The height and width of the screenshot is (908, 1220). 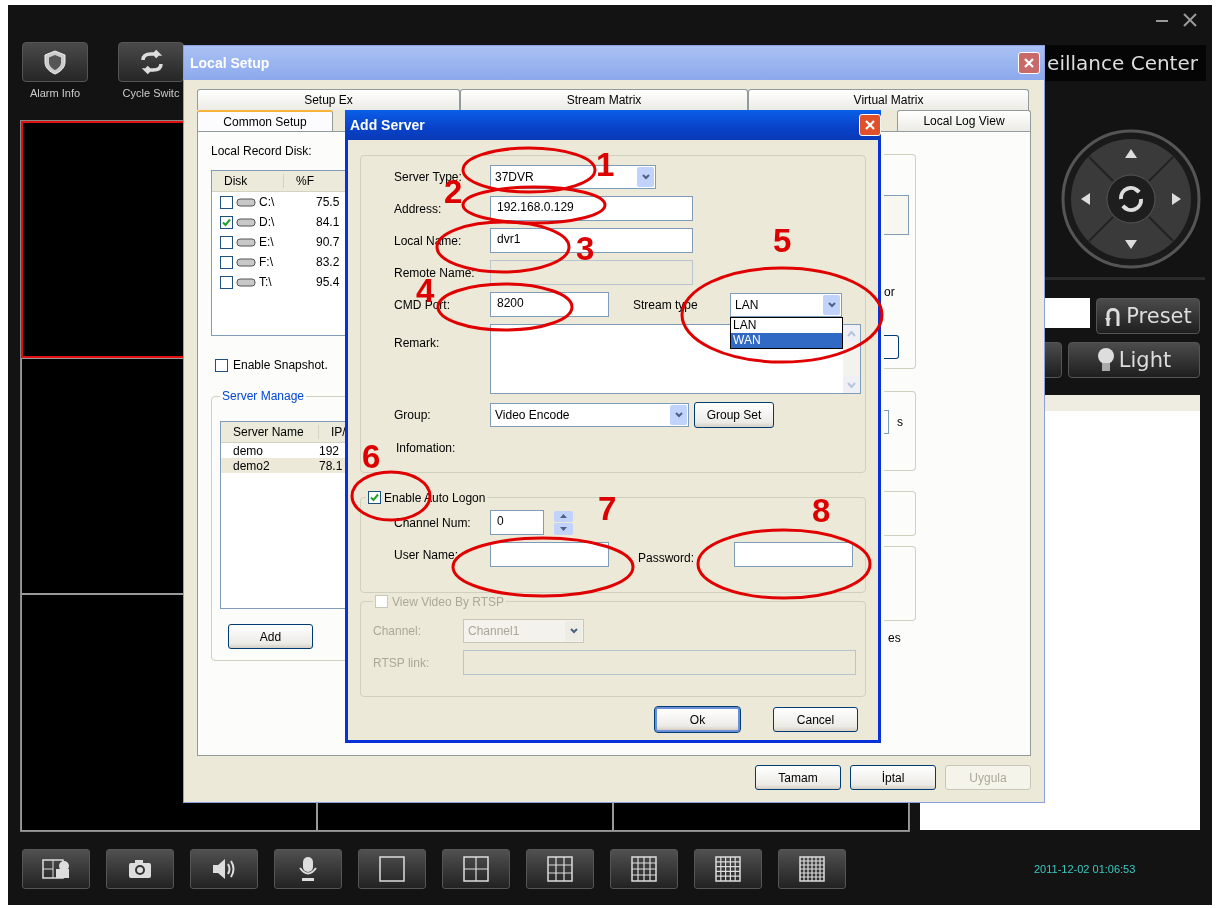 What do you see at coordinates (964, 120) in the screenshot?
I see `tab: Local Log View` at bounding box center [964, 120].